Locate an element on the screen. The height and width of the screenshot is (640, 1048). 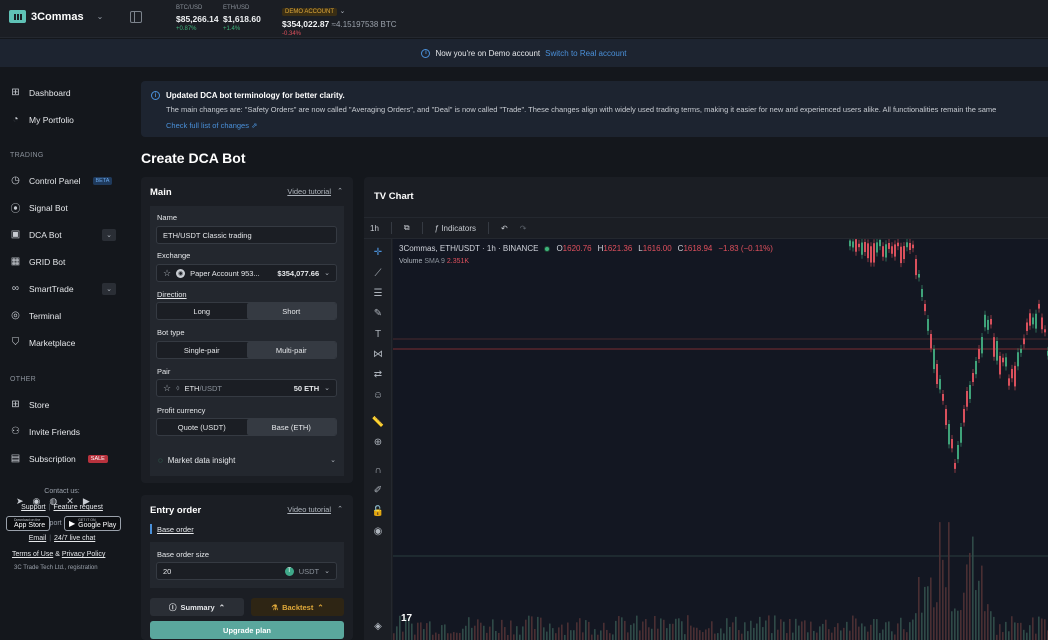
expand-dca-icon: ⌄ is located at coordinates (109, 234).